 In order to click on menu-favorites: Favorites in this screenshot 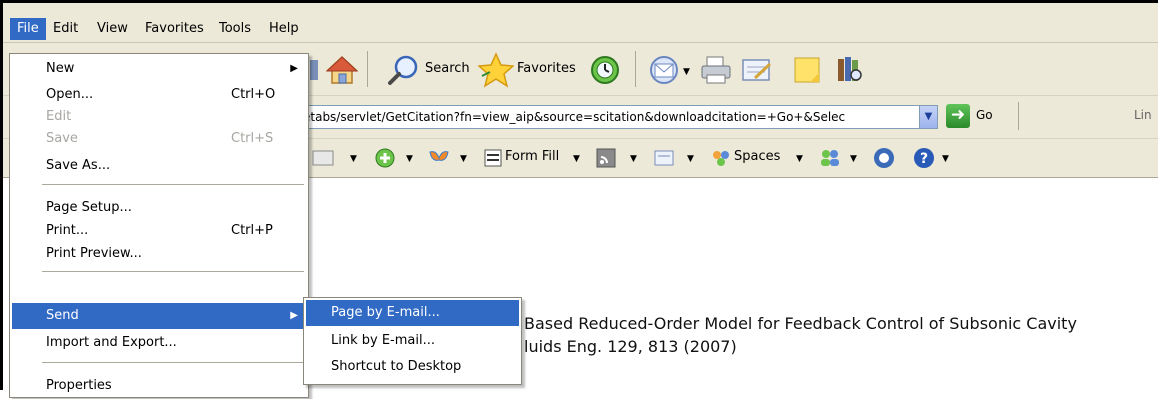, I will do `click(174, 29)`.